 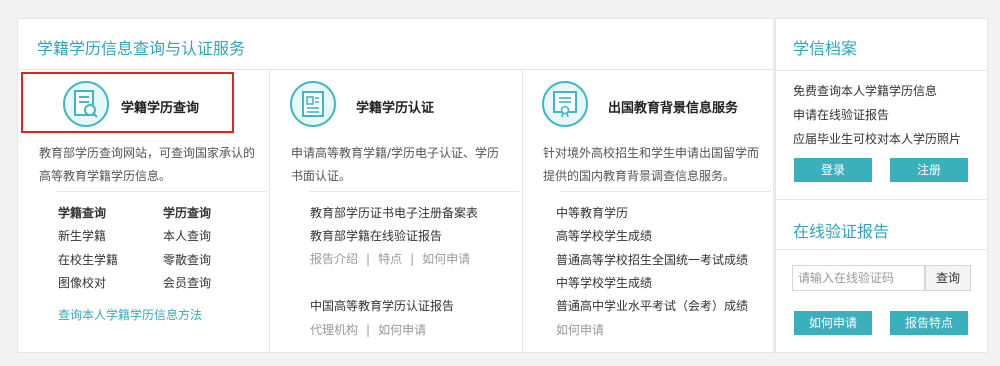 I want to click on services-title: 学籍学历信息查询与认证服务, so click(x=141, y=48).